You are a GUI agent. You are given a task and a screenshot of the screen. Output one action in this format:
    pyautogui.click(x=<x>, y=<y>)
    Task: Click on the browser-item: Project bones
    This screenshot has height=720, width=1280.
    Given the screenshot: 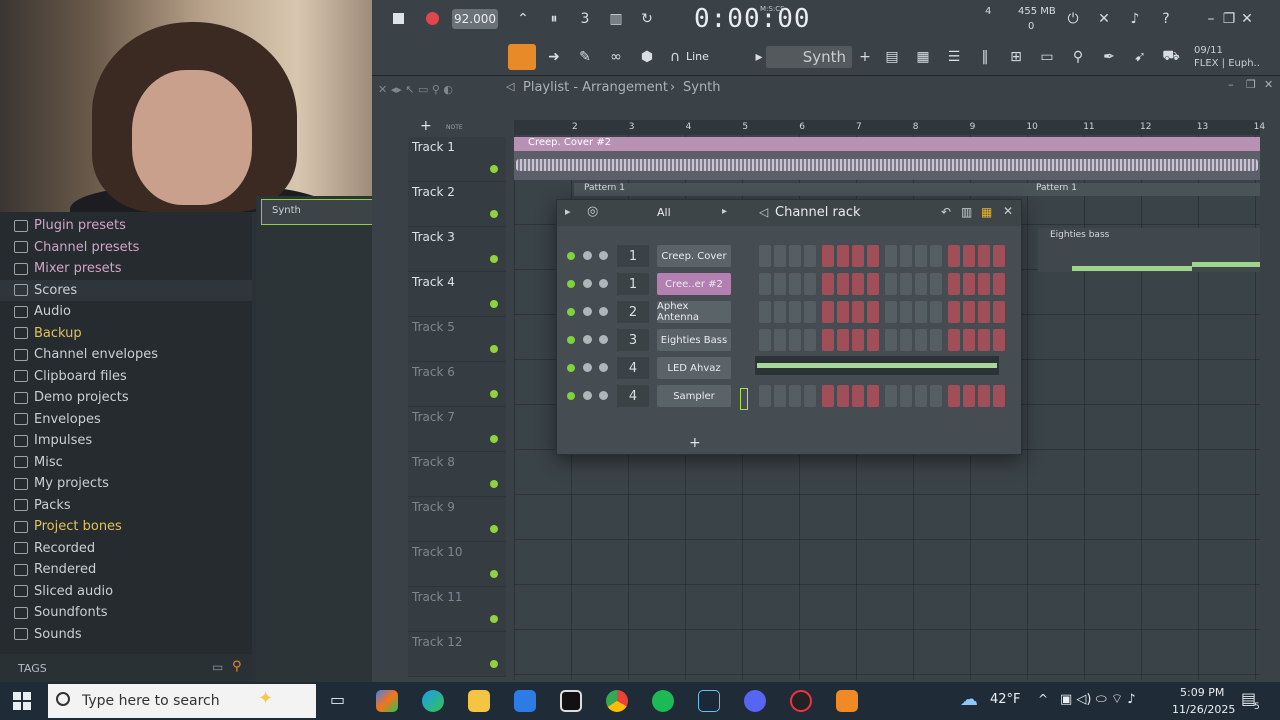 What is the action you would take?
    pyautogui.click(x=68, y=526)
    